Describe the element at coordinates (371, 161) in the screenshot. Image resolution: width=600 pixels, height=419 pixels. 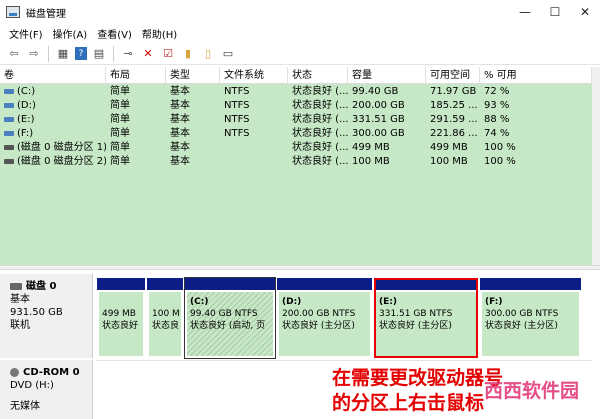
I see `cell-capacity: 100 MB` at that location.